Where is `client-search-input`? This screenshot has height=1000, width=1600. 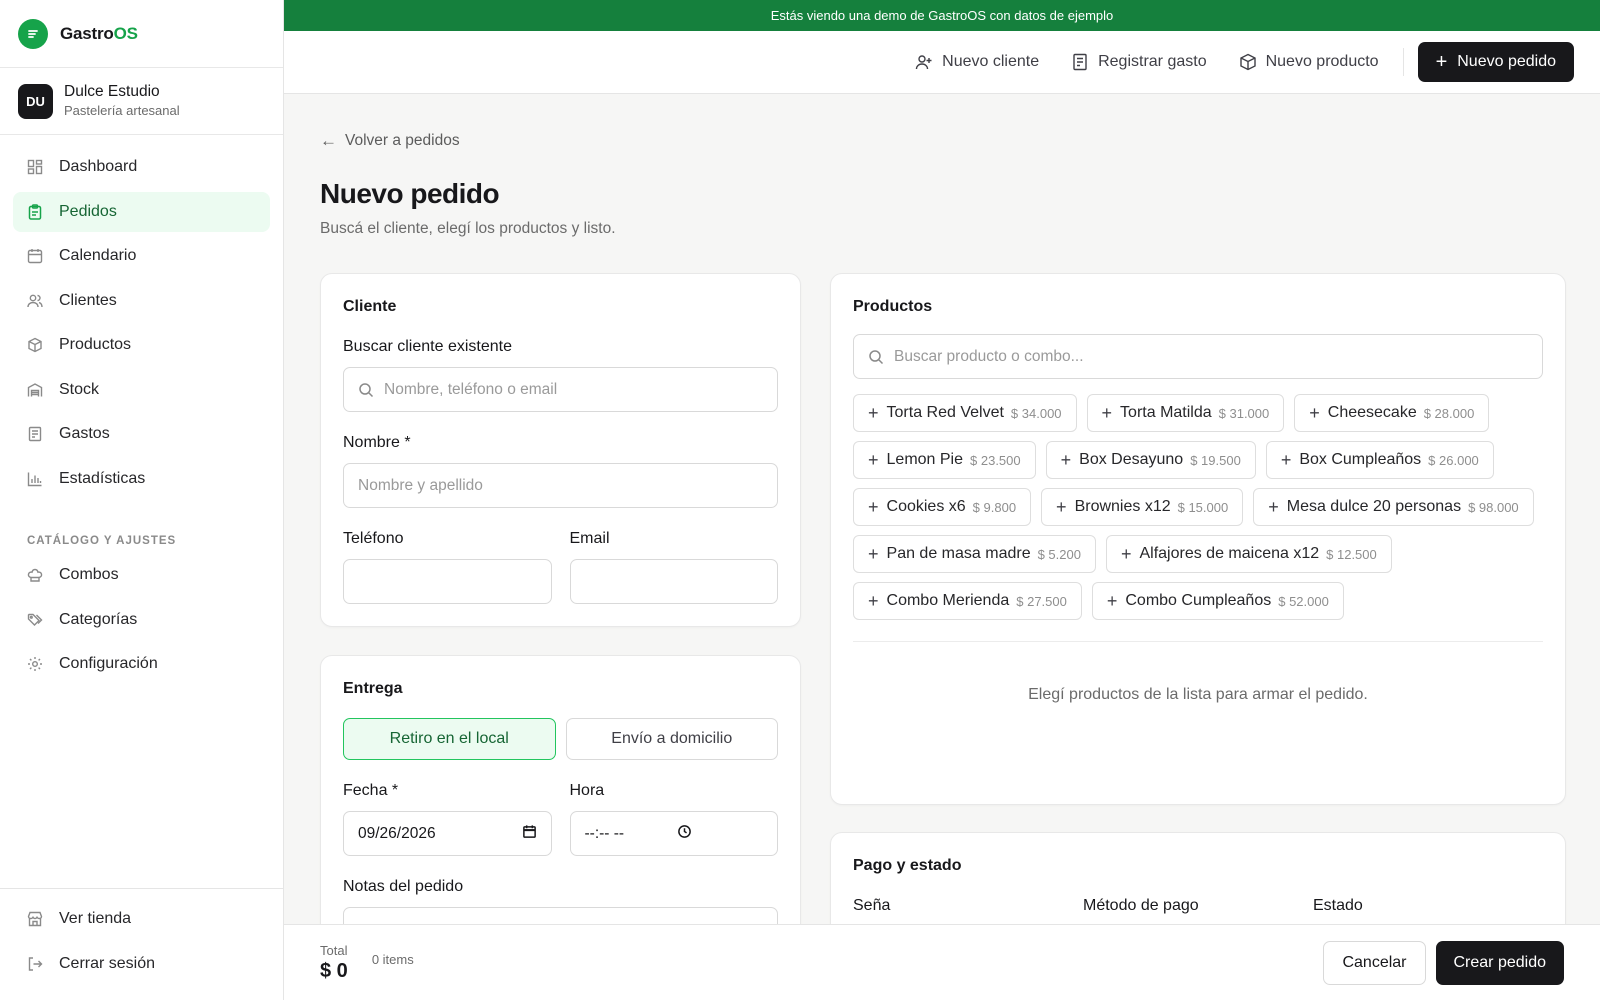 client-search-input is located at coordinates (560, 389).